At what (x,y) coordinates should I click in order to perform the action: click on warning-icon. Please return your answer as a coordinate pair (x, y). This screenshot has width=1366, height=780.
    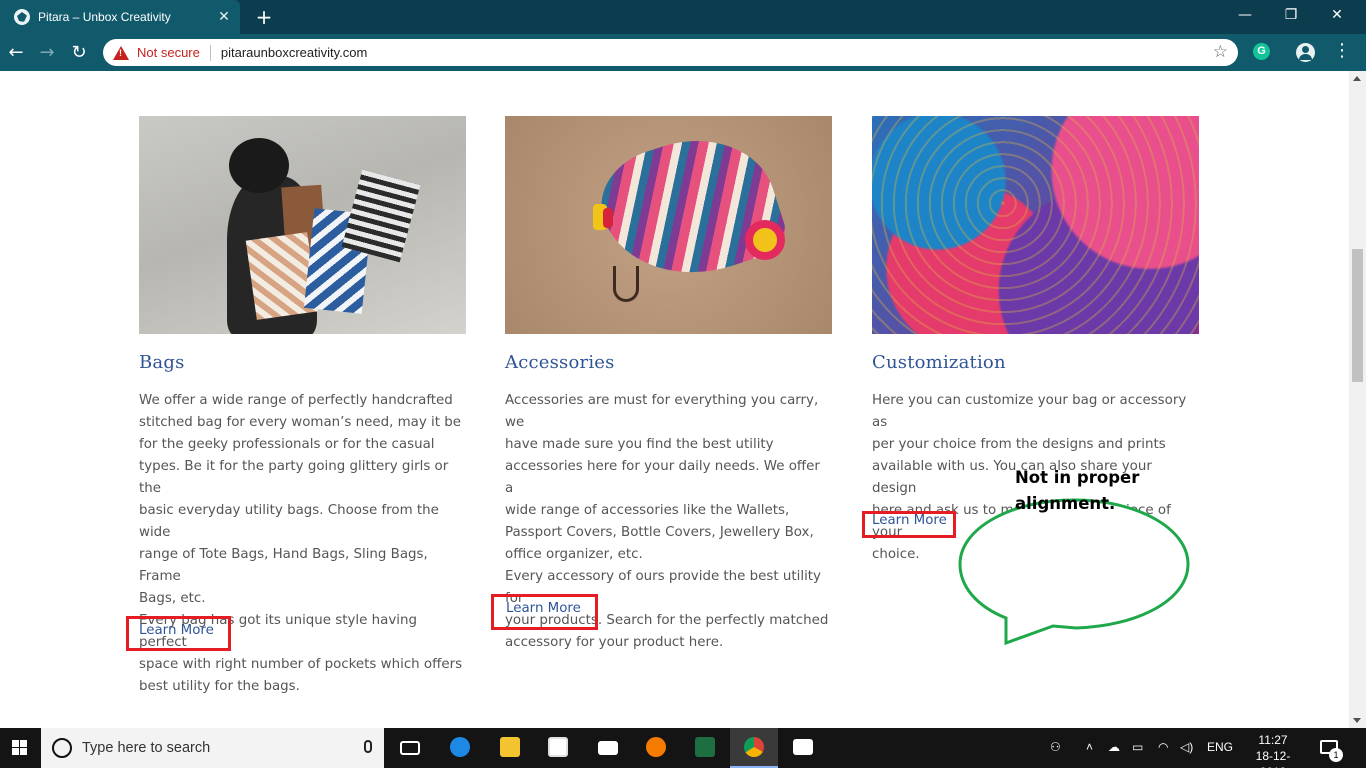
    Looking at the image, I should click on (121, 52).